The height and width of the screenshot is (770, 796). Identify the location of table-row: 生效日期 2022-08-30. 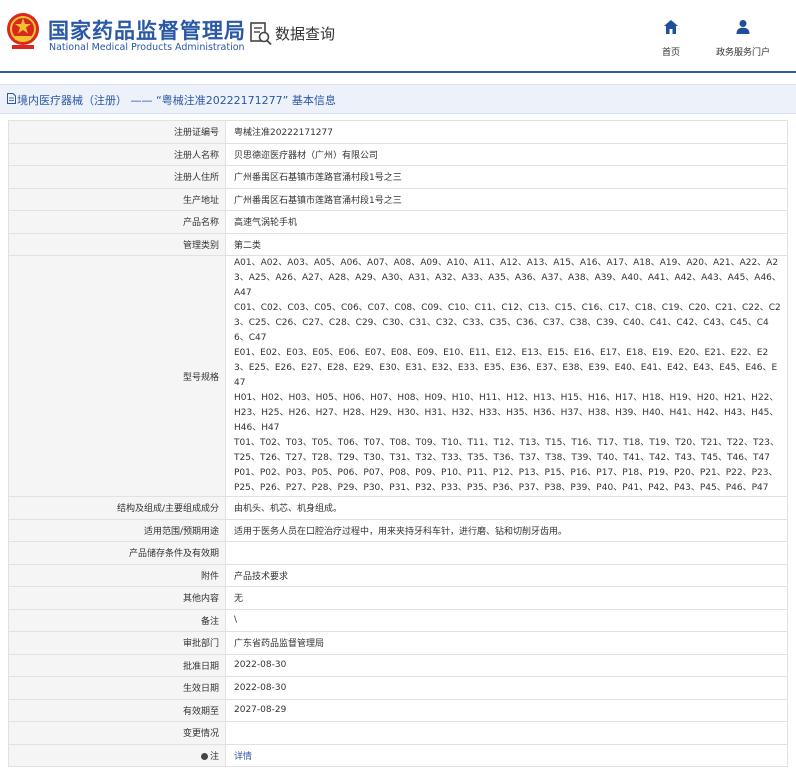
(398, 688).